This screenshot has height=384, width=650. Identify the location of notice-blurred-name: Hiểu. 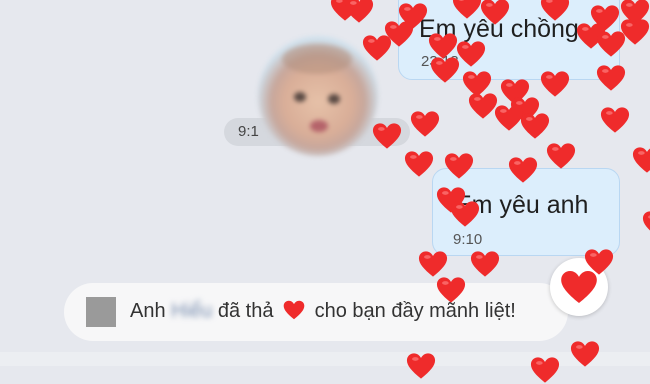
(192, 311).